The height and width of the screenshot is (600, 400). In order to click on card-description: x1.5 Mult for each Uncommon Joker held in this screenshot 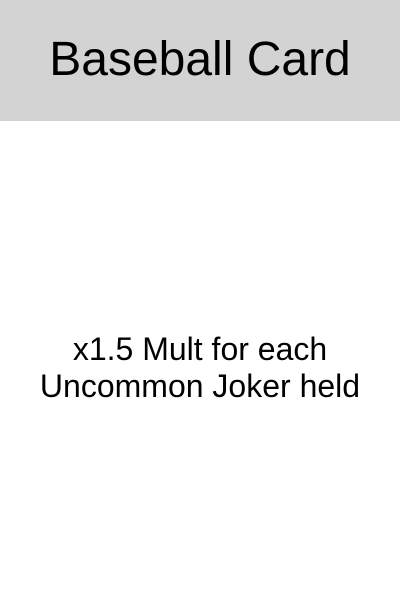, I will do `click(200, 368)`.